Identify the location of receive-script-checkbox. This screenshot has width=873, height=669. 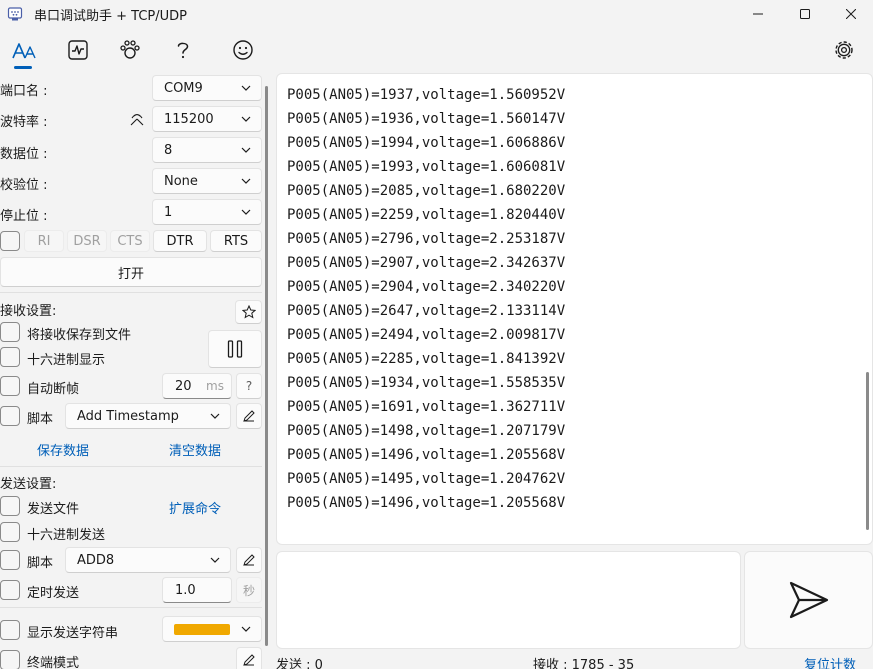
(10, 416).